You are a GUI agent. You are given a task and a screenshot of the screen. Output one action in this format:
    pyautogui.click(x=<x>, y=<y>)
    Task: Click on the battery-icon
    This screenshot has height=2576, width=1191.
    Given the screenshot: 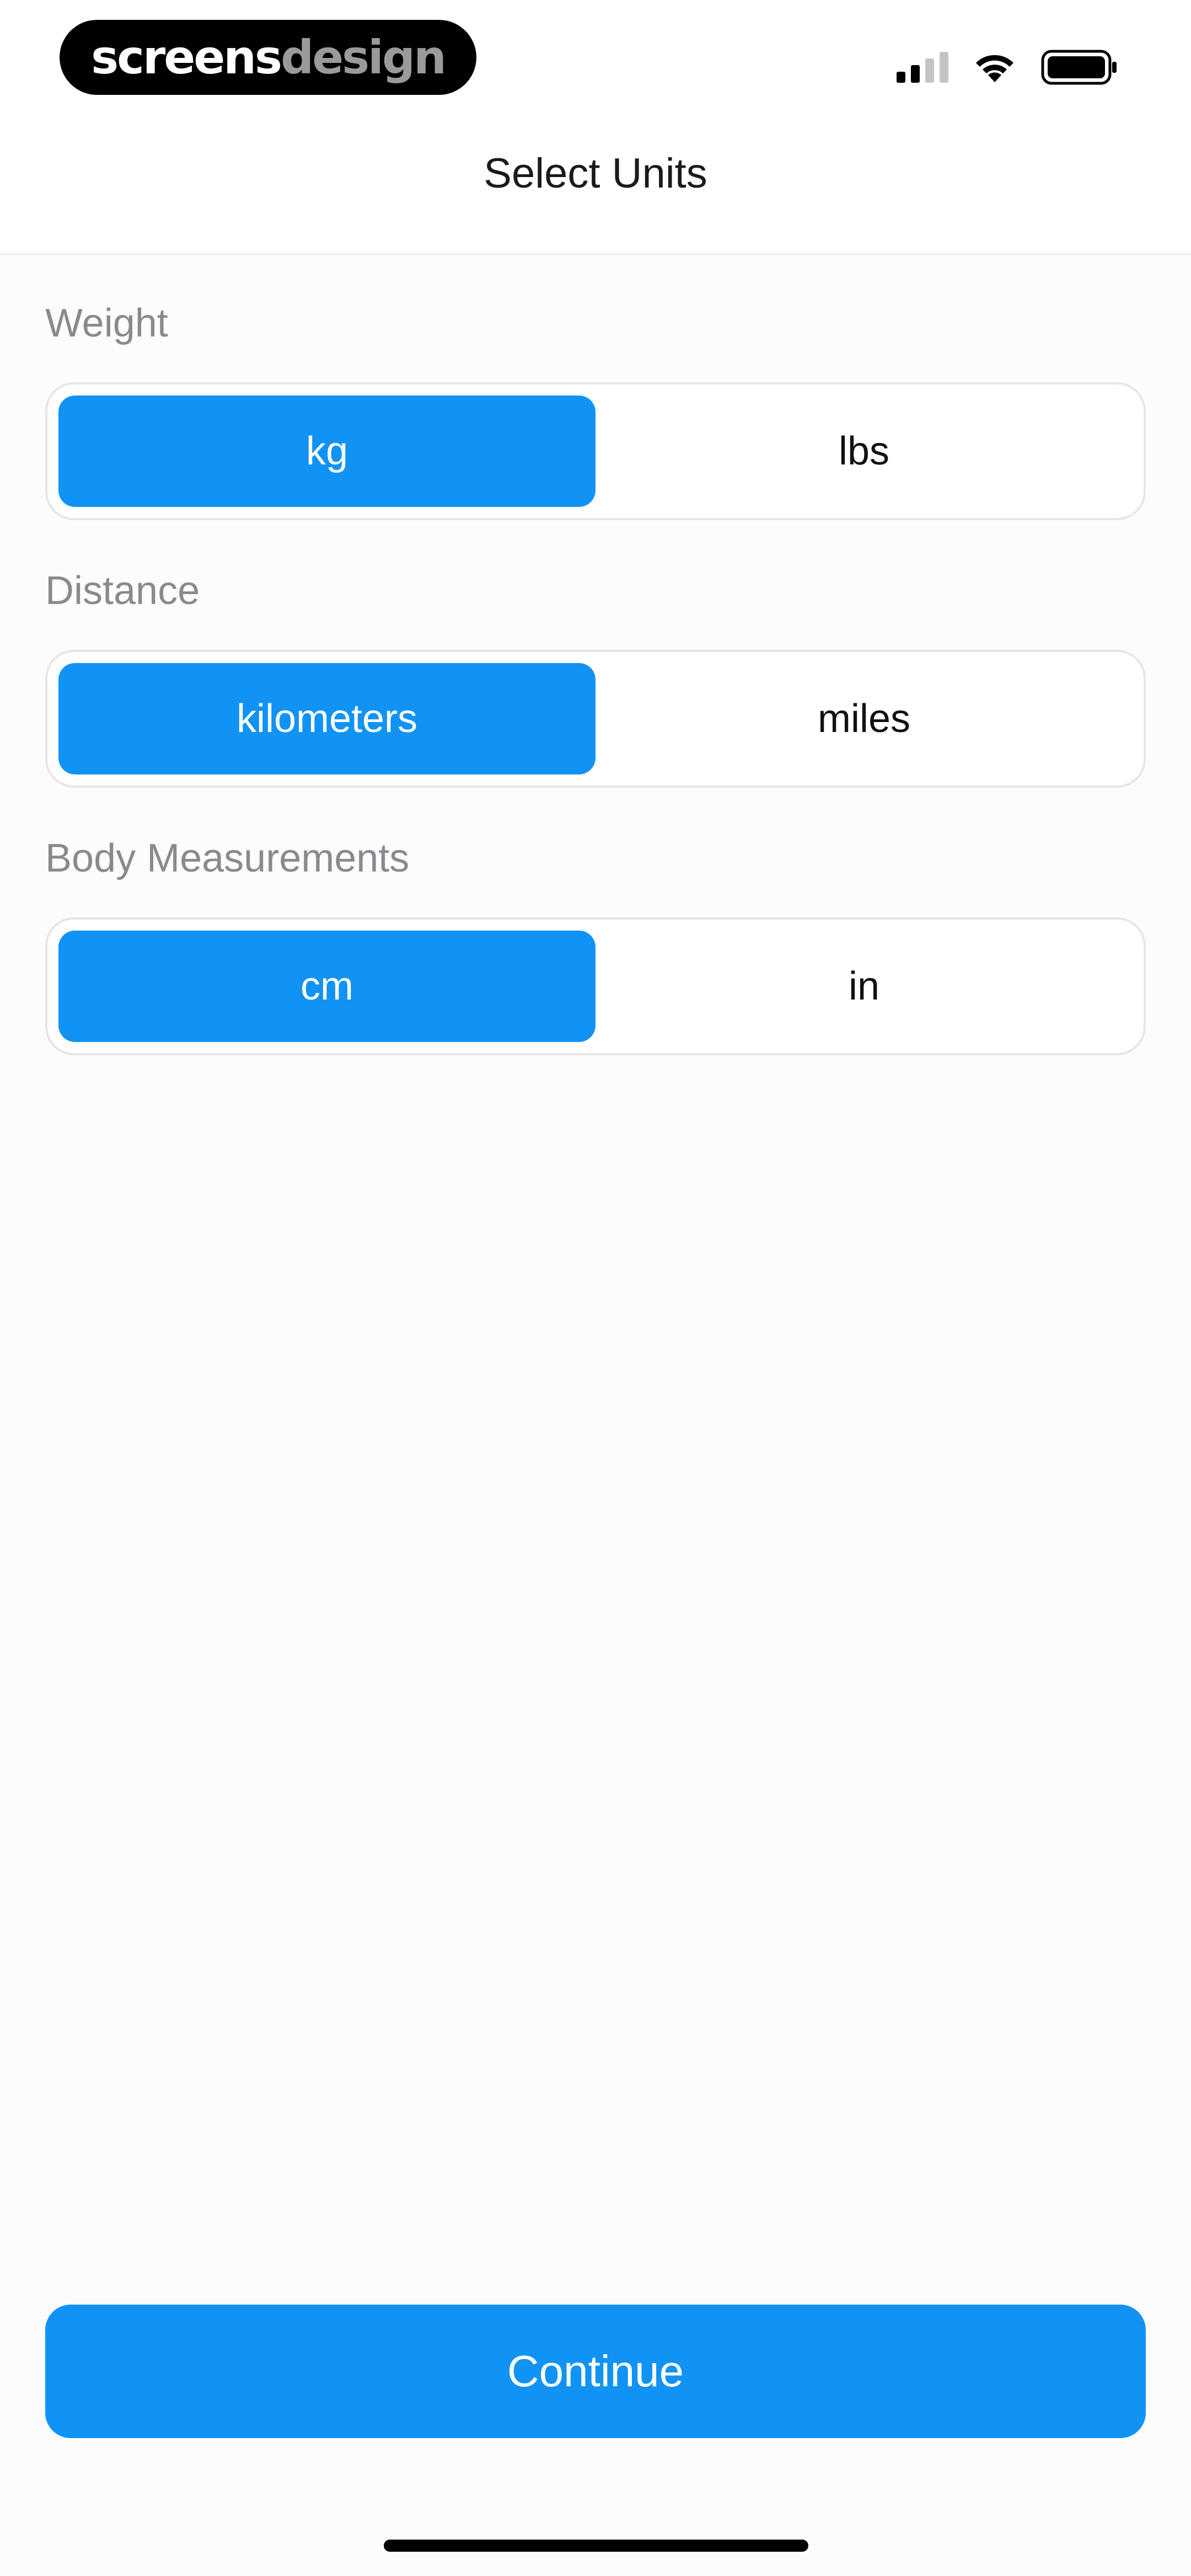 What is the action you would take?
    pyautogui.click(x=1079, y=67)
    